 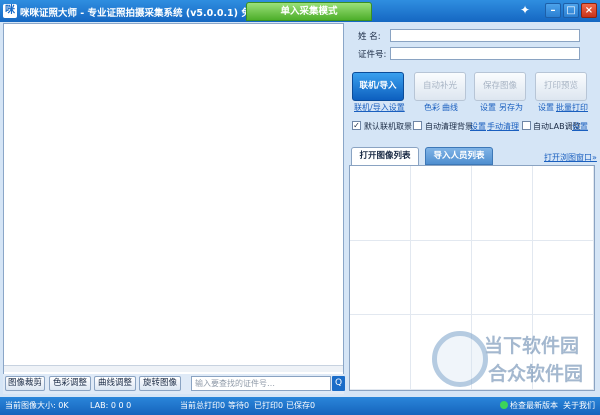 I want to click on open-browse-window-link: 打开浏图窗口», so click(x=570, y=157).